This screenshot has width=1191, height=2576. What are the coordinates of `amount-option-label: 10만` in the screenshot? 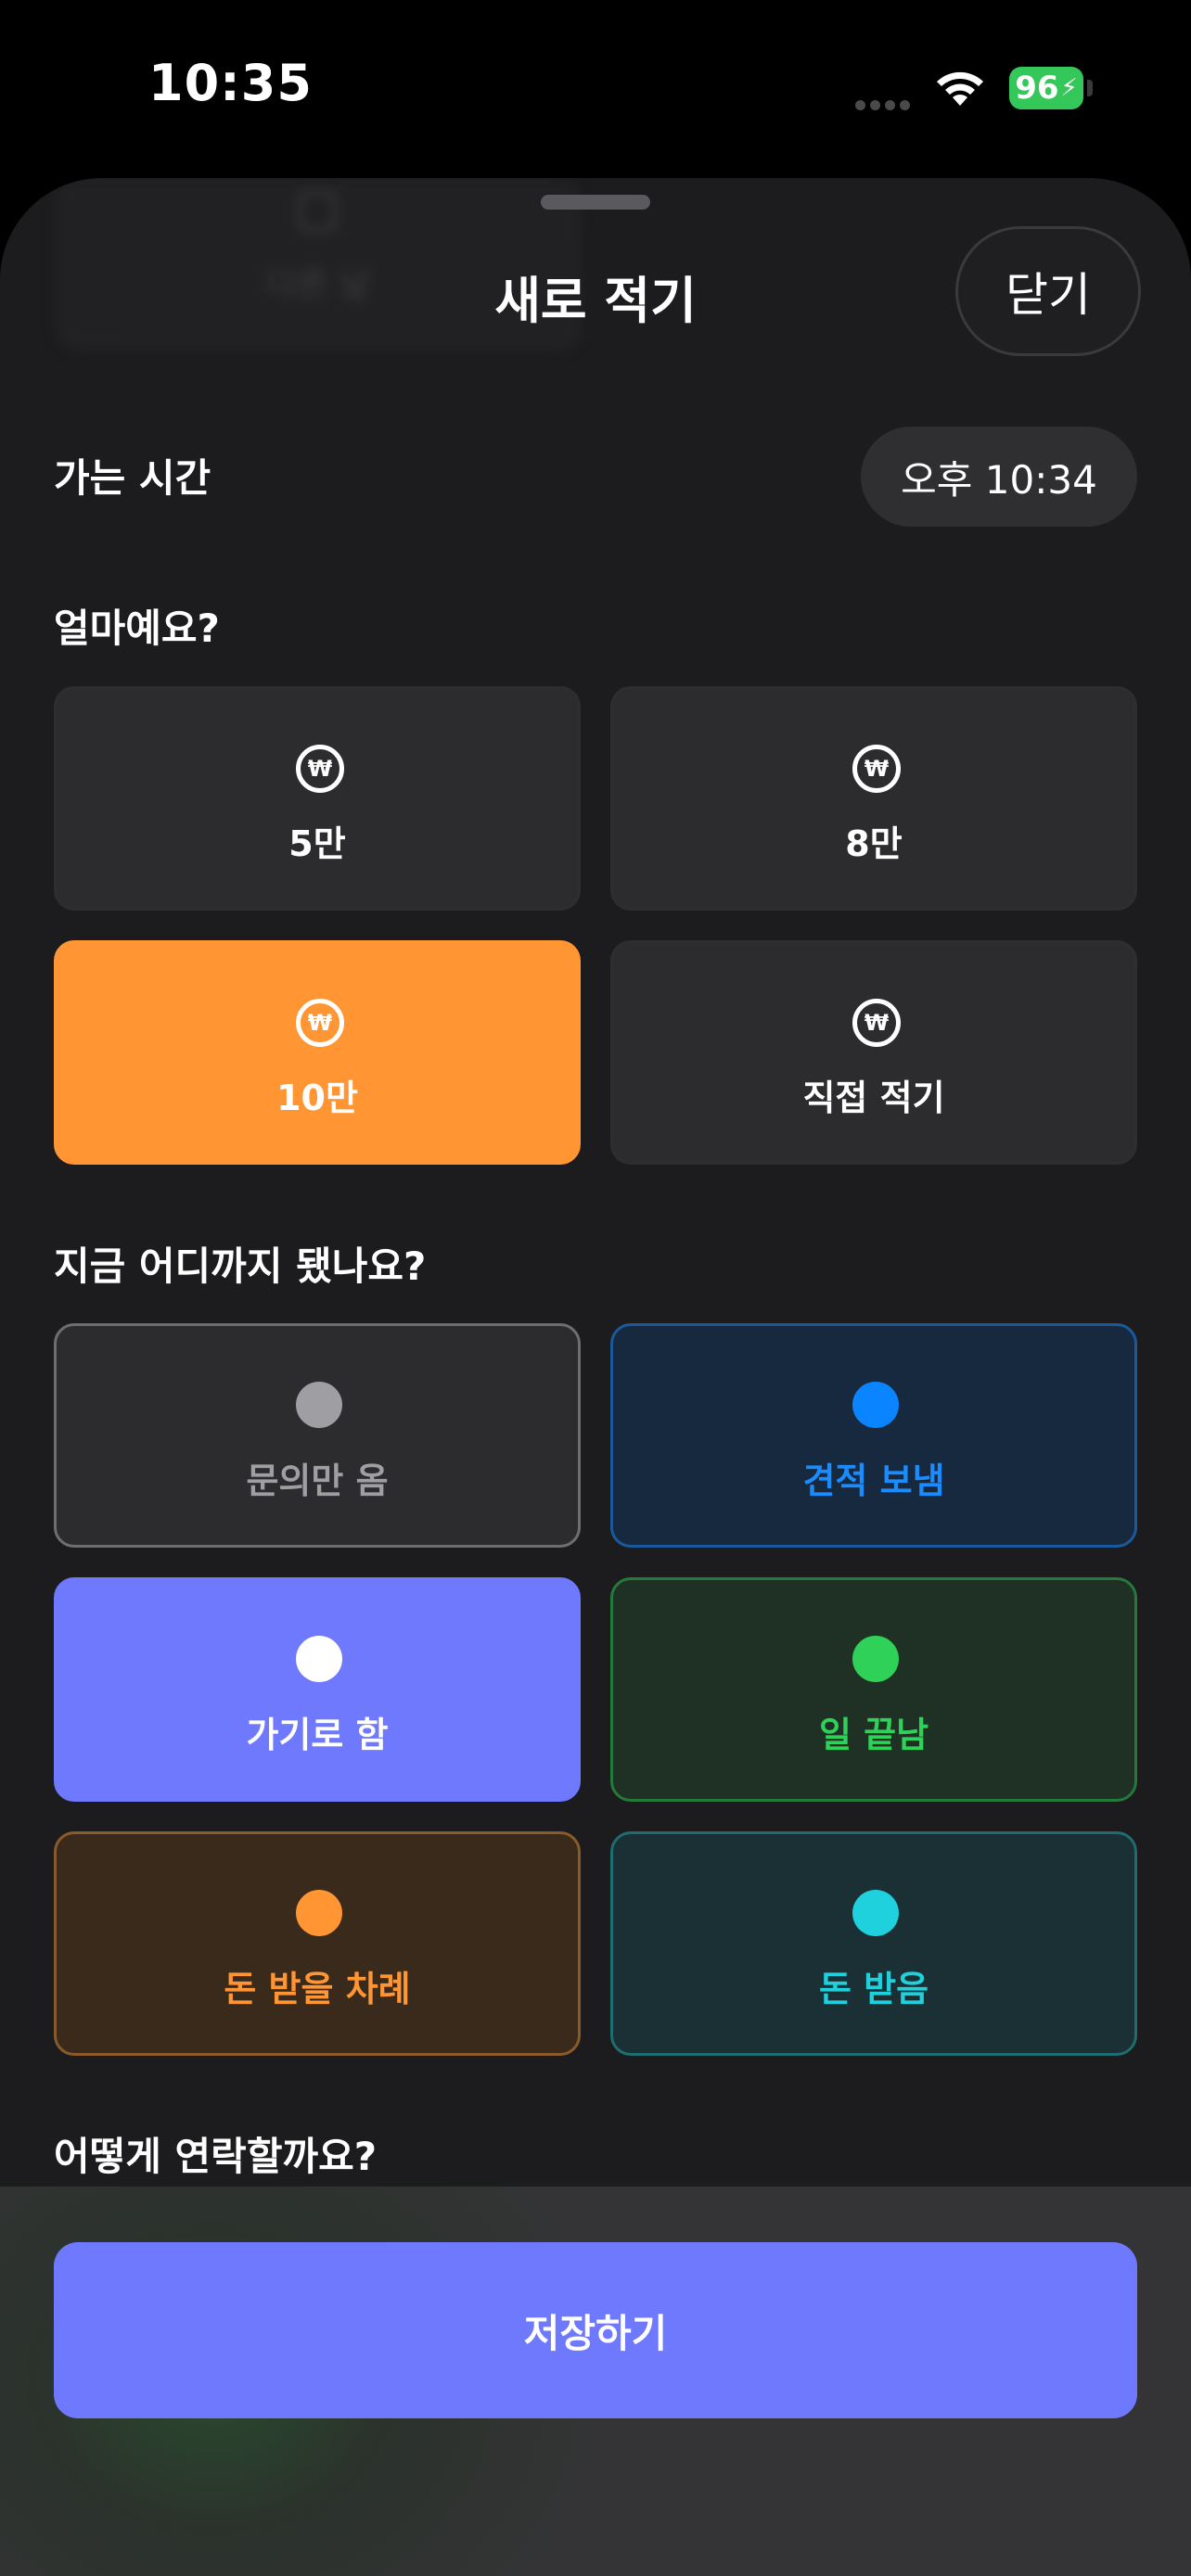 It's located at (317, 1098).